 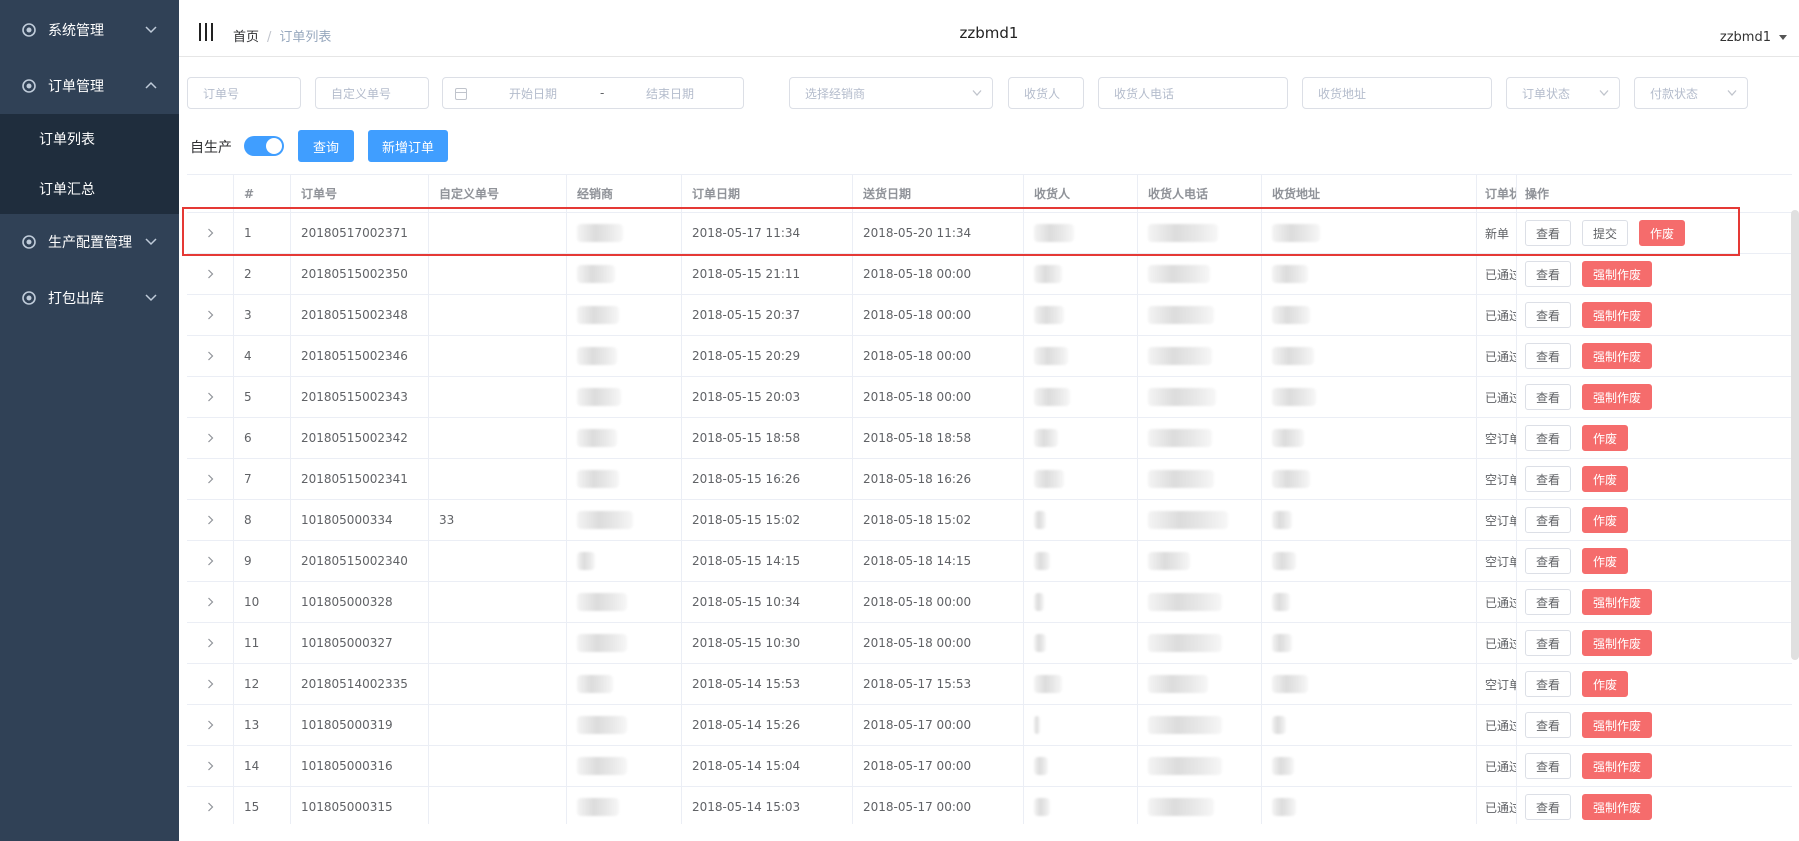 I want to click on chevron-right-icon, so click(x=210, y=315).